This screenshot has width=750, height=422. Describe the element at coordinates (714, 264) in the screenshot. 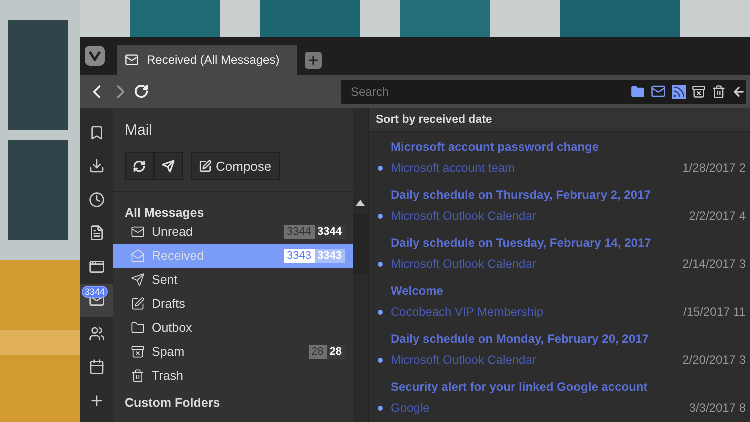

I see `message-date: 2/14/2017 3` at that location.